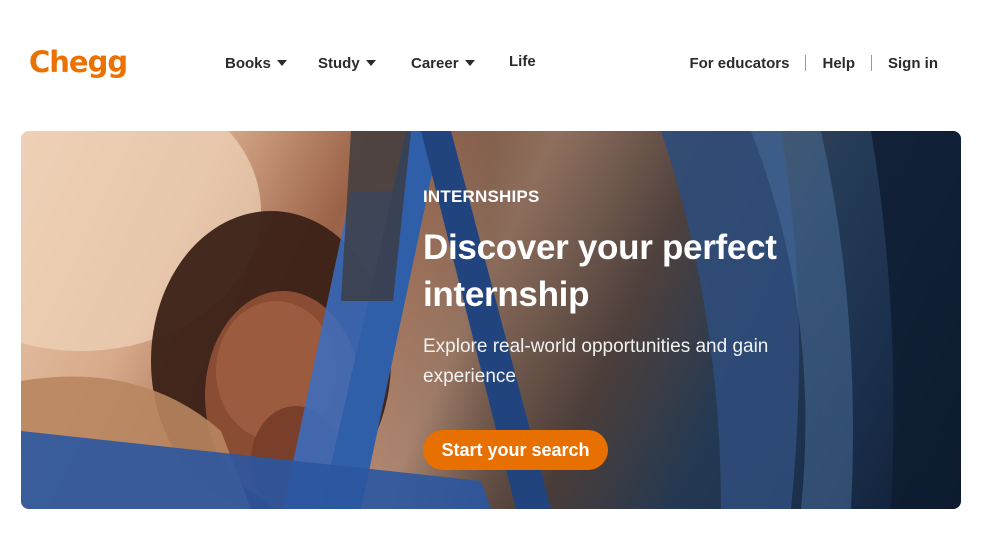 This screenshot has width=982, height=556. I want to click on nav-books: Books, so click(260, 63).